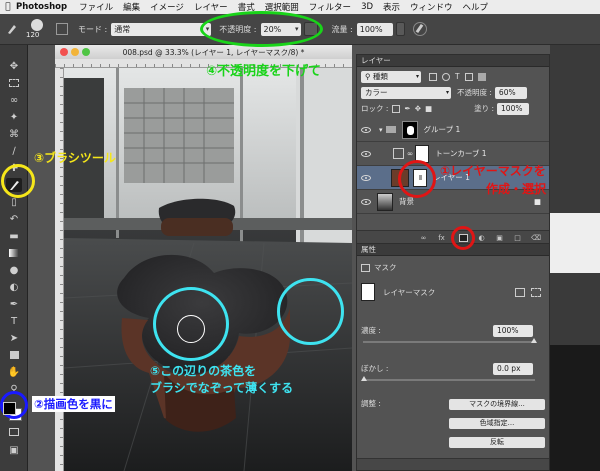 The image size is (600, 471). Describe the element at coordinates (385, 267) in the screenshot. I see `mask-header: マスク` at that location.